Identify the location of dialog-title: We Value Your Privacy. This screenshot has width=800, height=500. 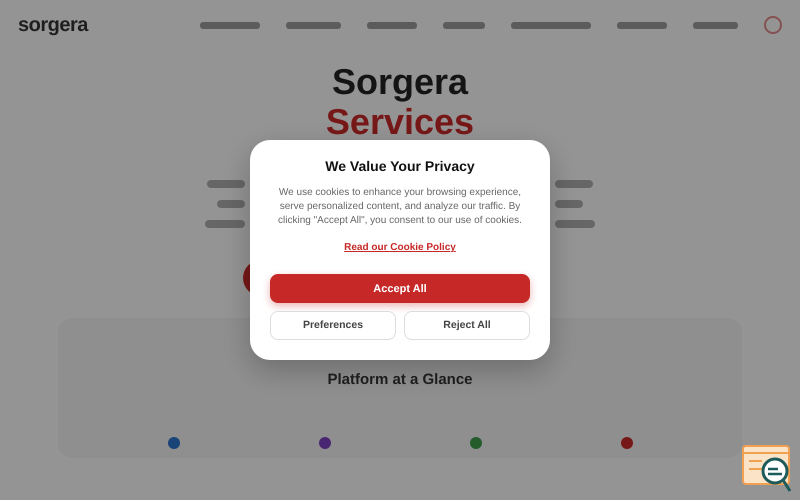
(400, 166).